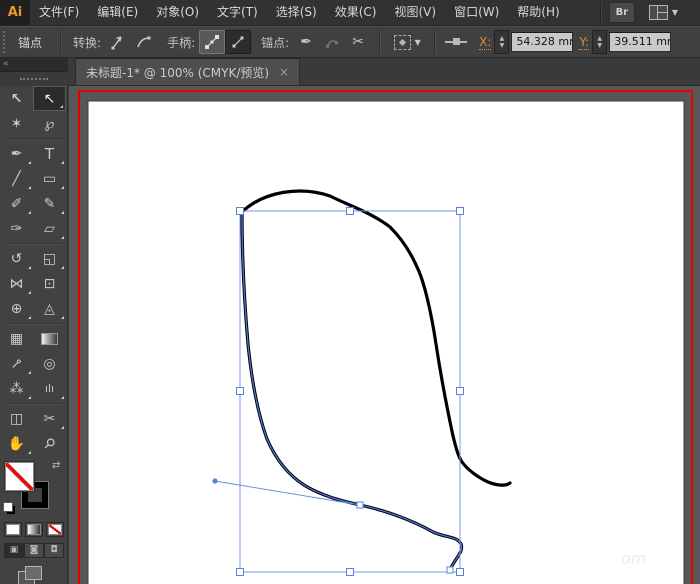 Image resolution: width=700 pixels, height=584 pixels. I want to click on paintbrush-tool-button: ✐, so click(16, 203).